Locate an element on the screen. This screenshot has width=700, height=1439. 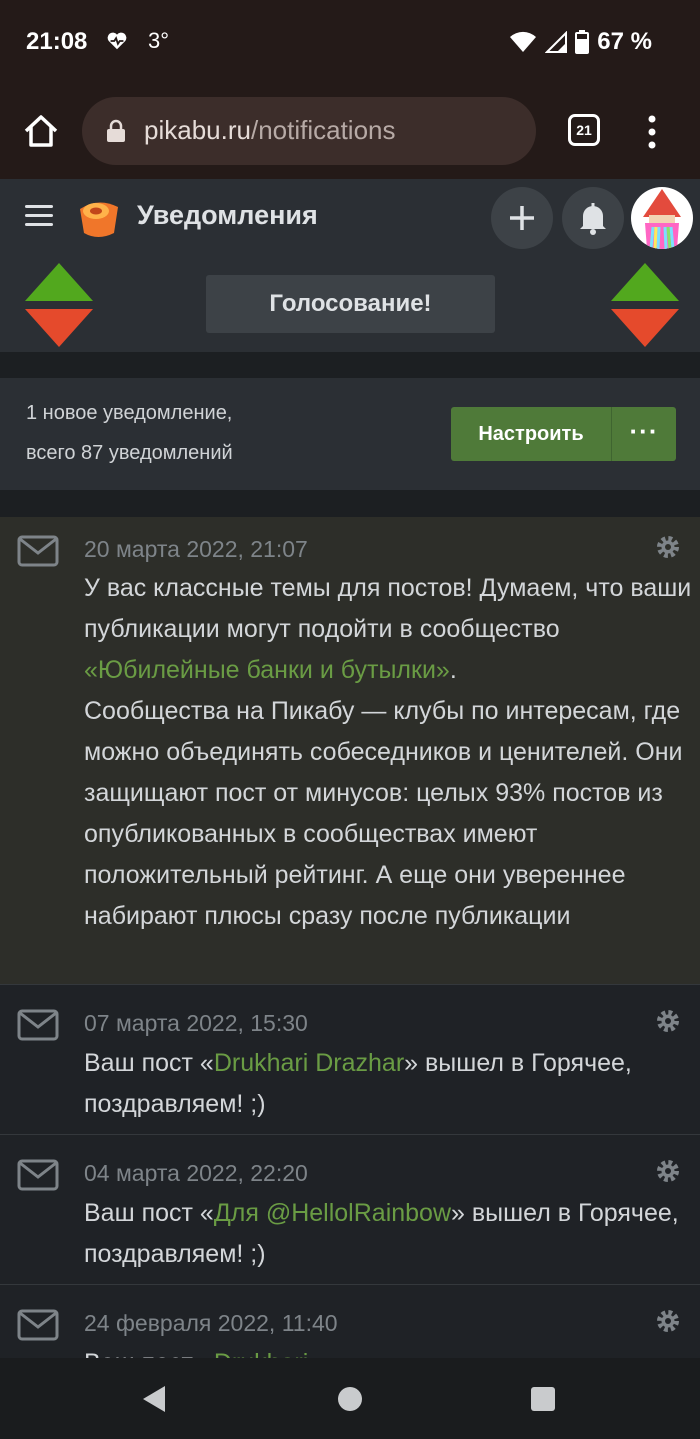
url-path: /notifications is located at coordinates (323, 130).